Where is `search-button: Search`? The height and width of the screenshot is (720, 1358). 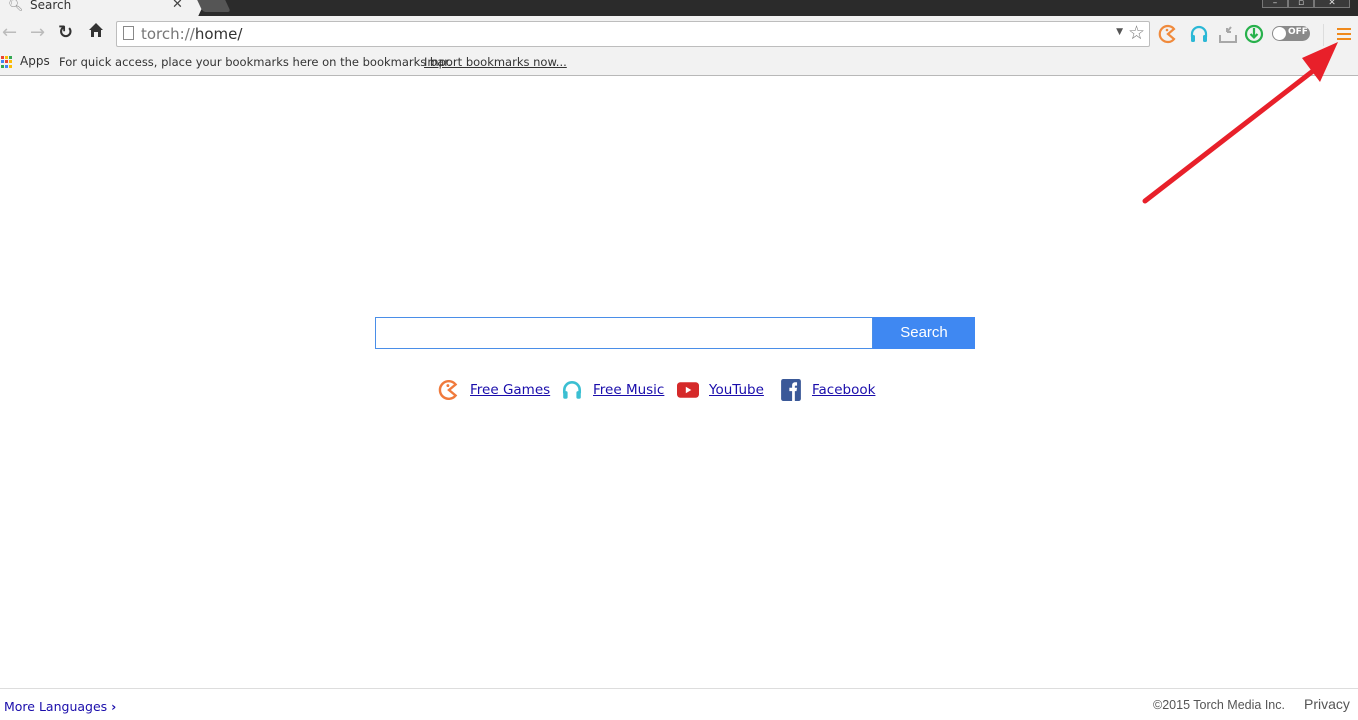 search-button: Search is located at coordinates (924, 333).